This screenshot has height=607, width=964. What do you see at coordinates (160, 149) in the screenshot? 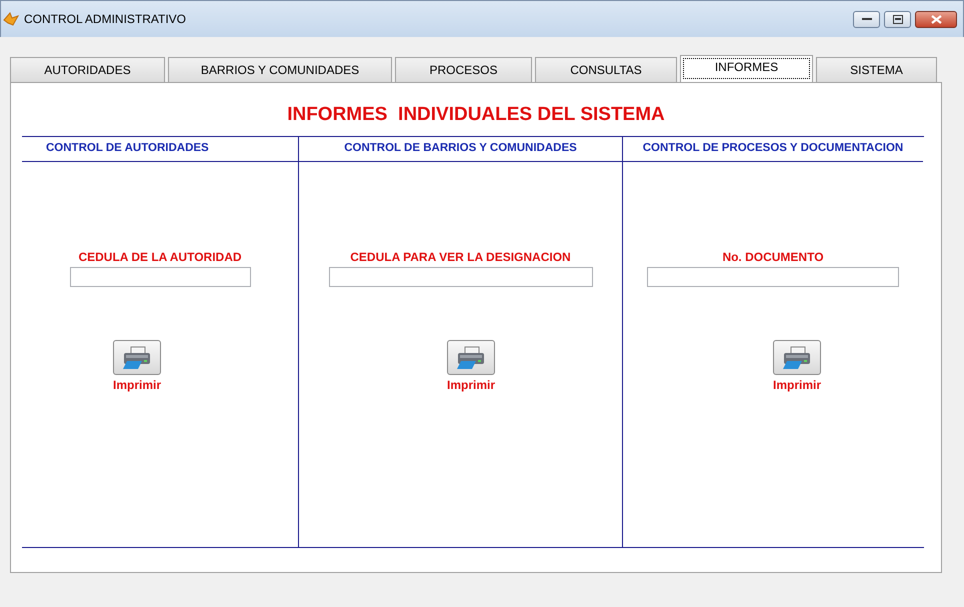
I see `section-header: CONTROL DE AUTORIDADES` at bounding box center [160, 149].